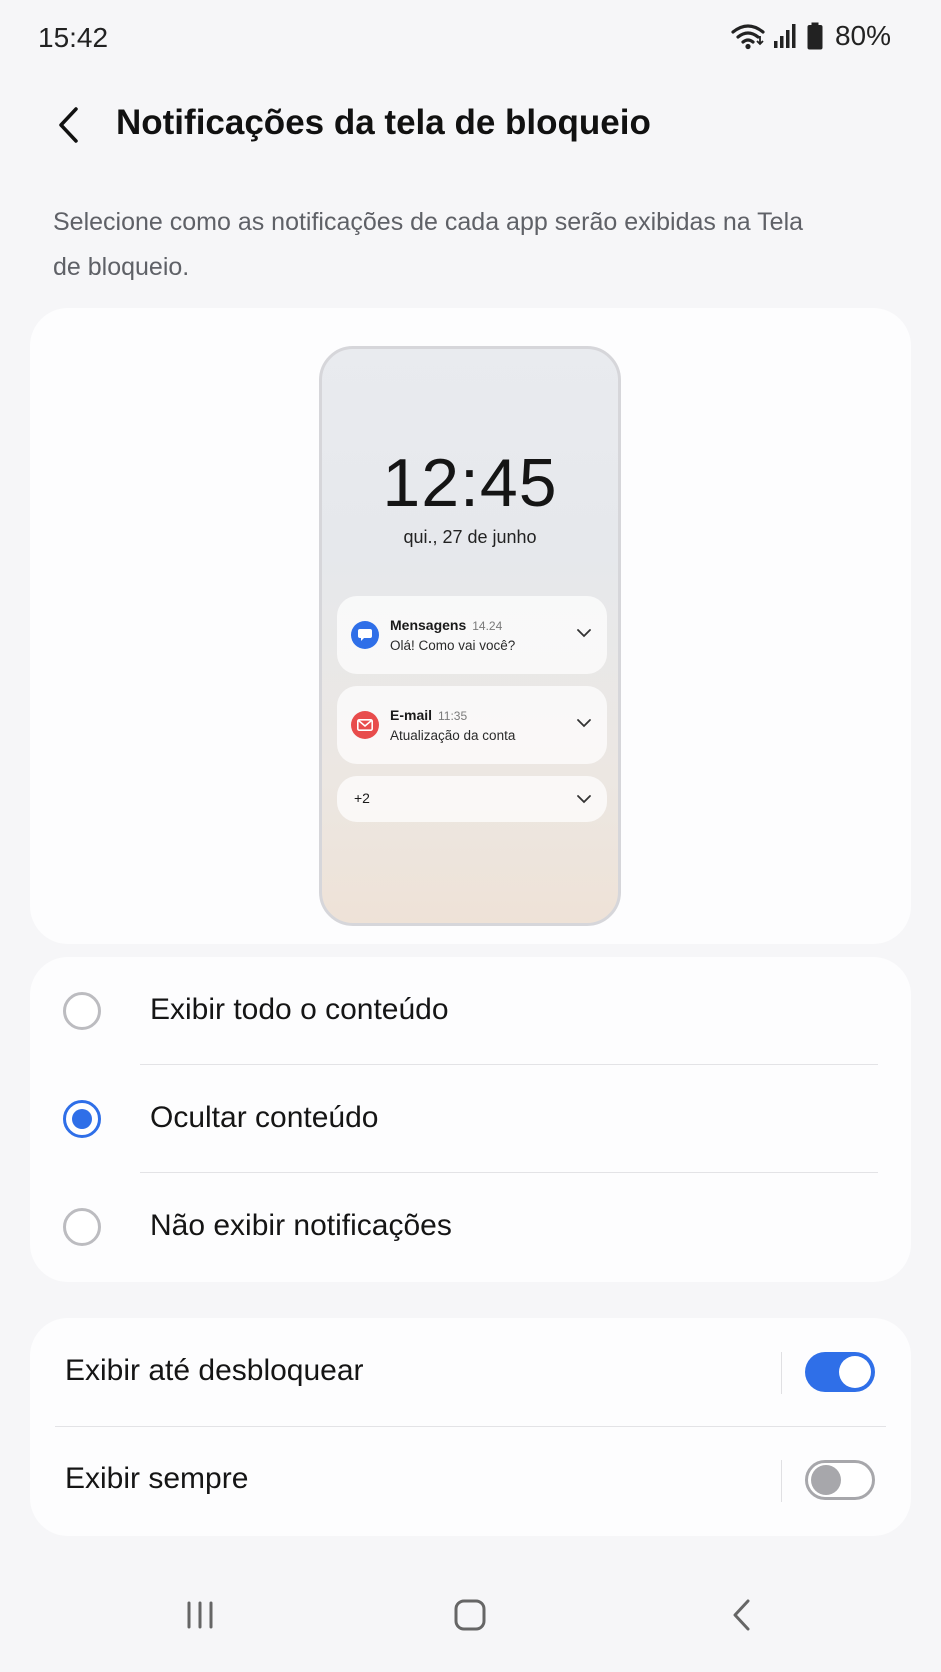 Image resolution: width=941 pixels, height=1672 pixels. What do you see at coordinates (862, 35) in the screenshot?
I see `battery-percent: 80%` at bounding box center [862, 35].